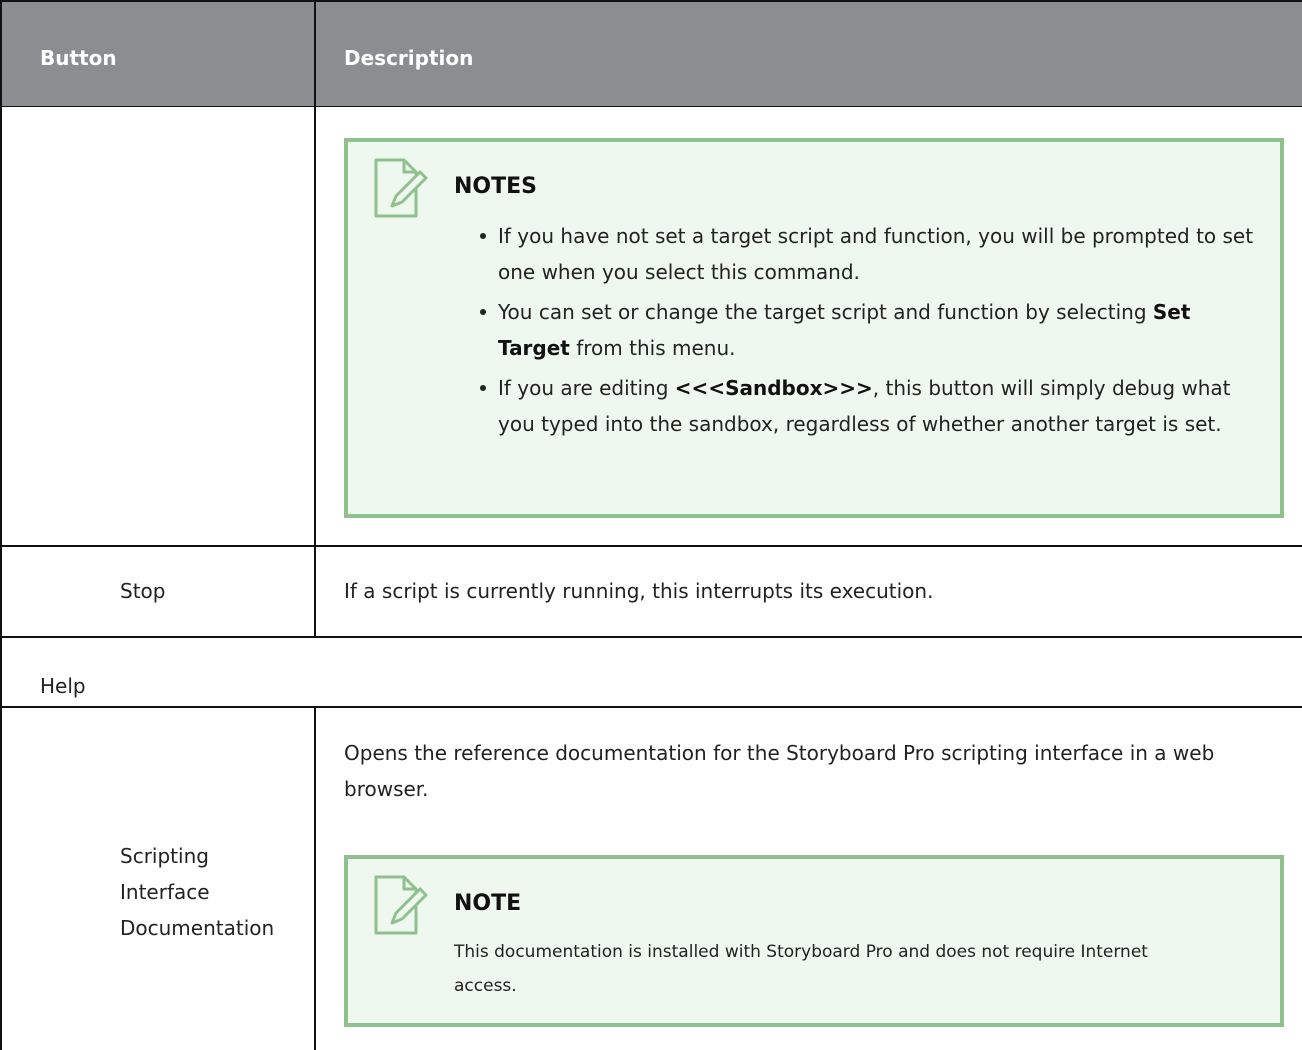 The width and height of the screenshot is (1302, 1050). What do you see at coordinates (143, 591) in the screenshot?
I see `stop-button-label: Stop` at bounding box center [143, 591].